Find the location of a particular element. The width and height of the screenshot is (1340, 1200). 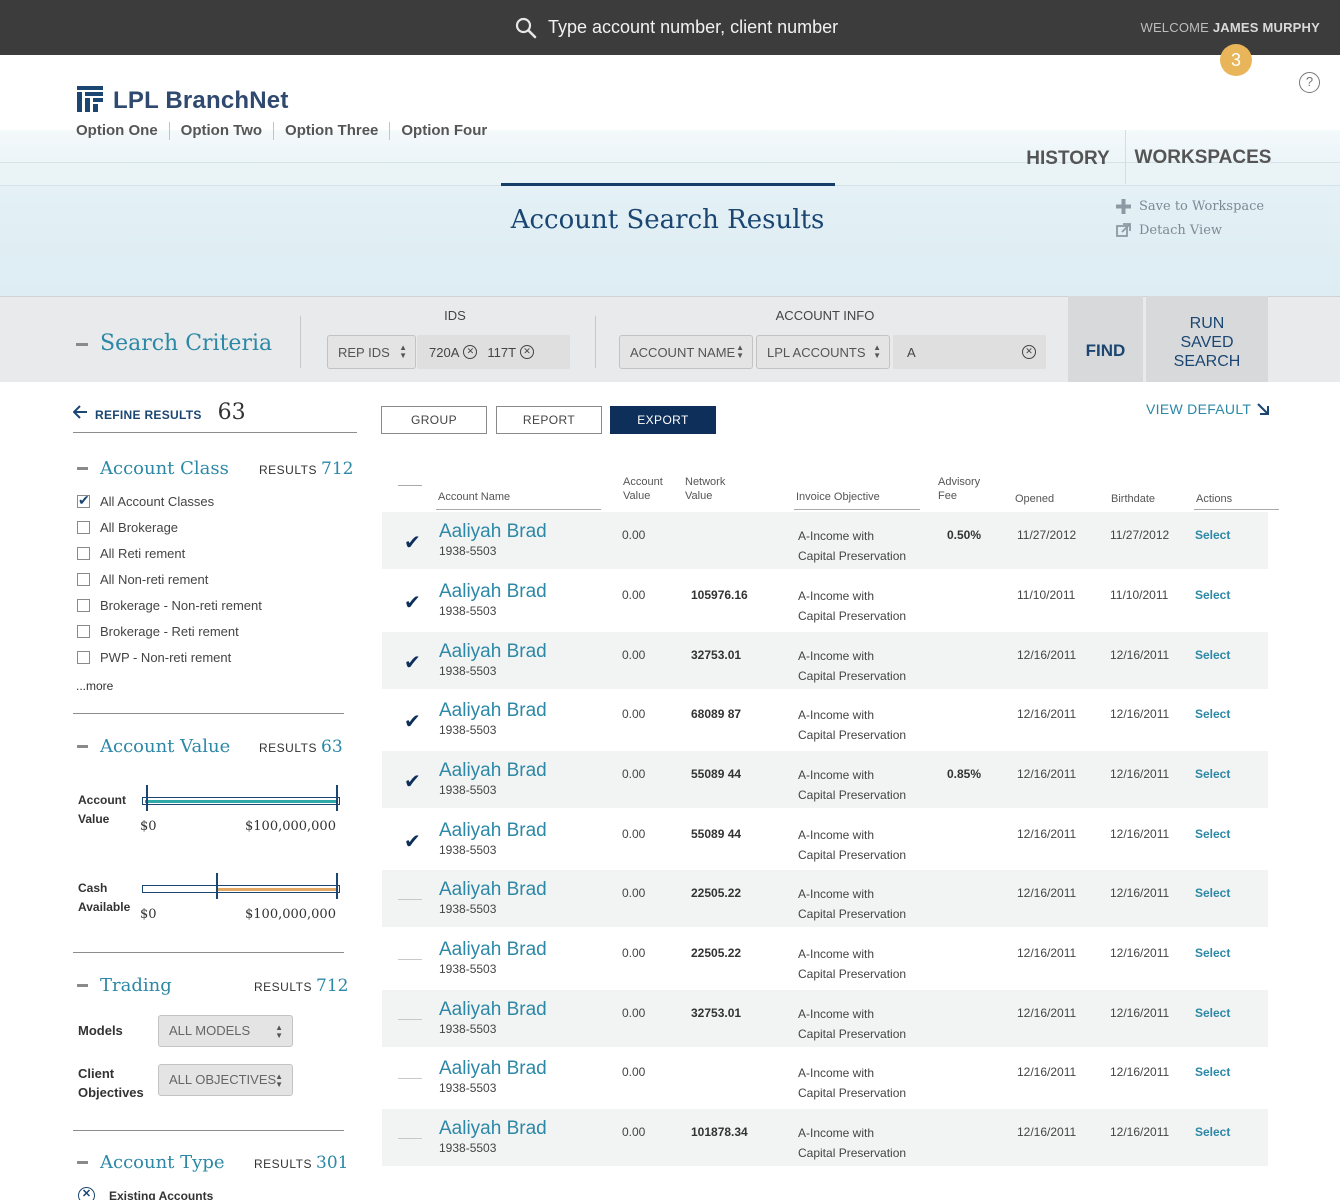

account-class-option: All Reti rement is located at coordinates (131, 553).